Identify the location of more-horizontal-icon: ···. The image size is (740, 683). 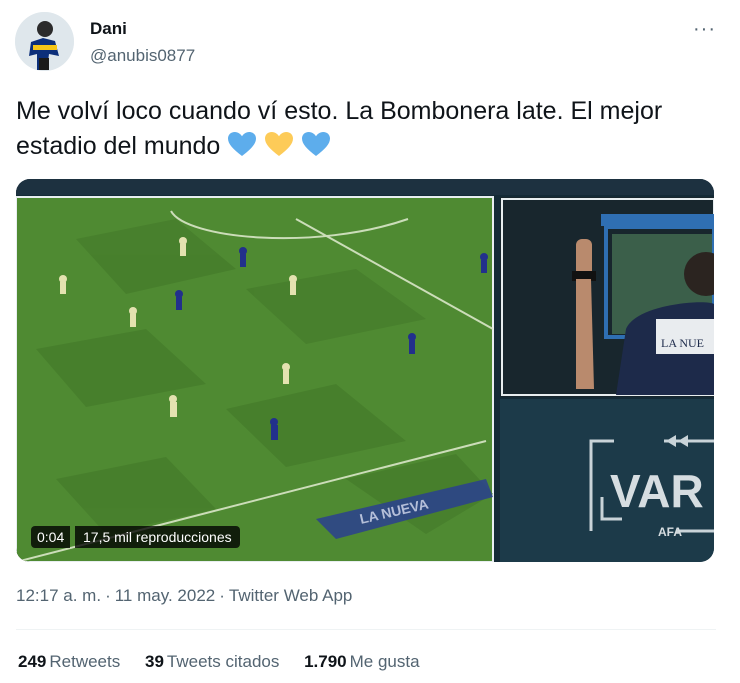
(704, 29).